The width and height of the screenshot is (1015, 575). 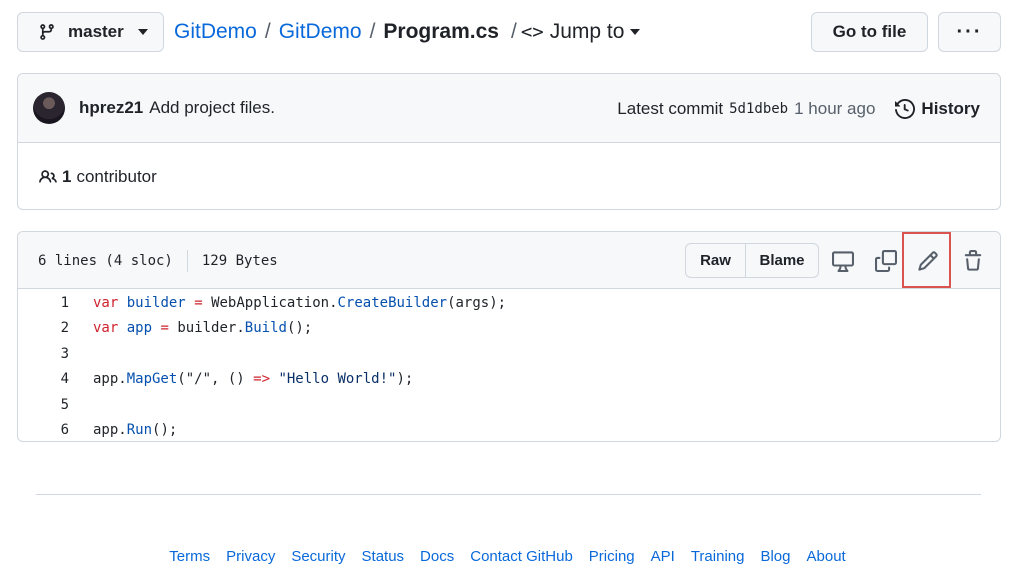 I want to click on raw-button: Raw, so click(x=716, y=260).